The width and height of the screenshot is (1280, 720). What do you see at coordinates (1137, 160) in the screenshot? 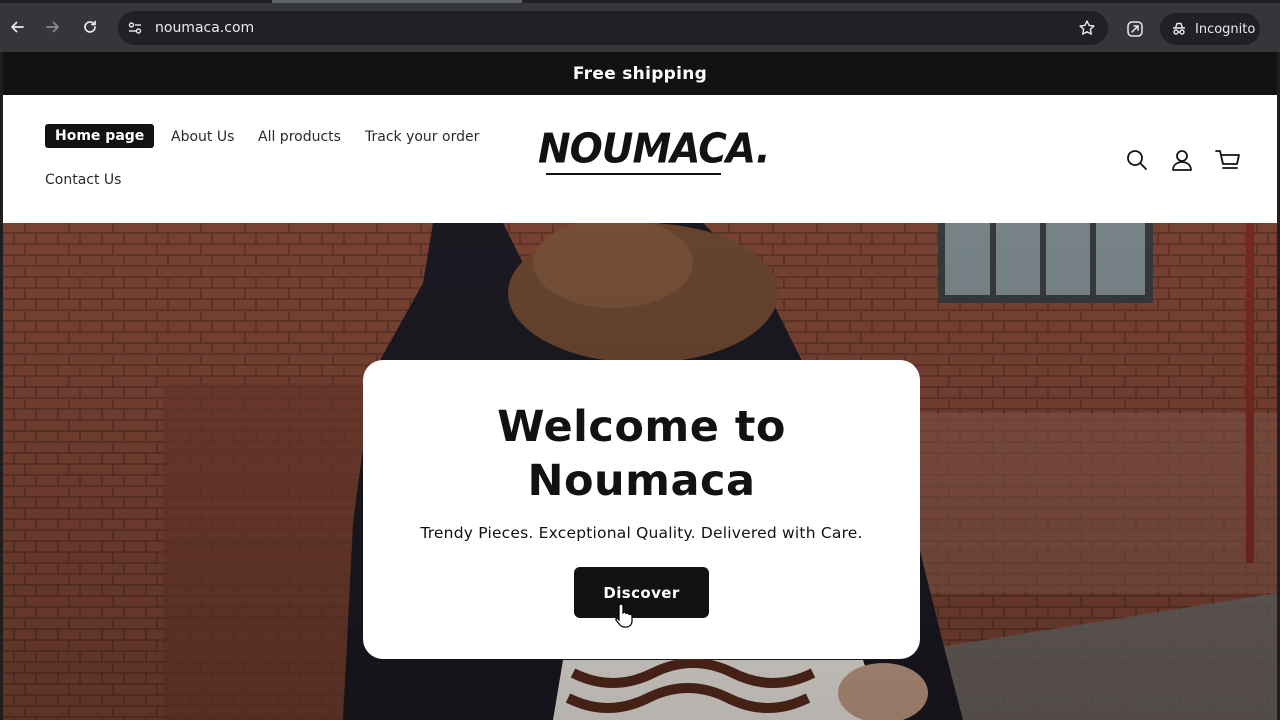
I see `search-icon` at bounding box center [1137, 160].